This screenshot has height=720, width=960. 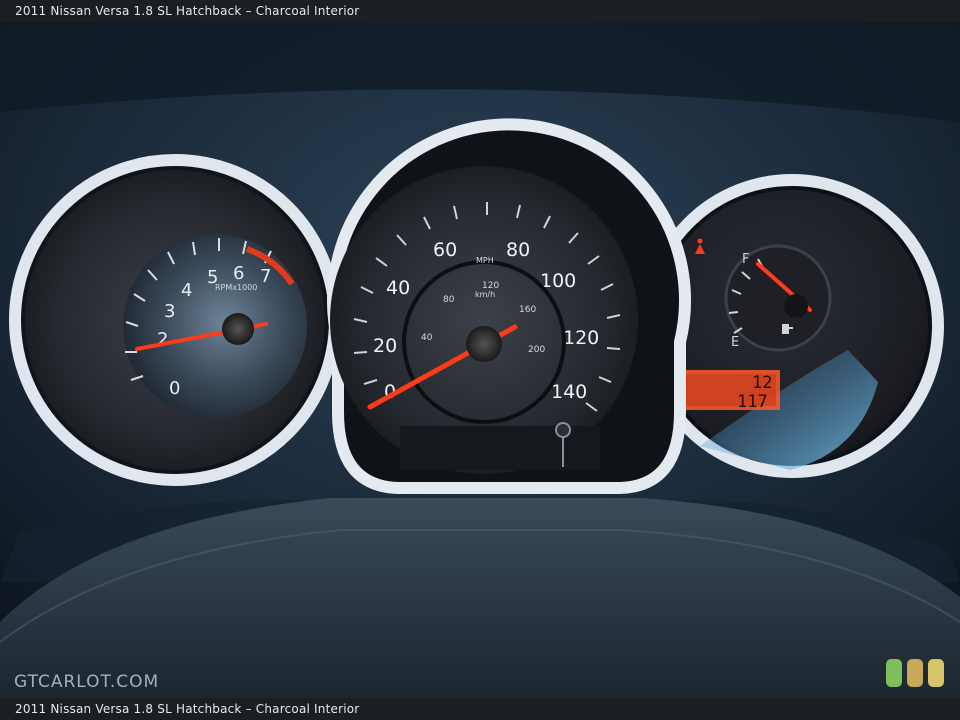 What do you see at coordinates (238, 329) in the screenshot?
I see `tachometer-hub` at bounding box center [238, 329].